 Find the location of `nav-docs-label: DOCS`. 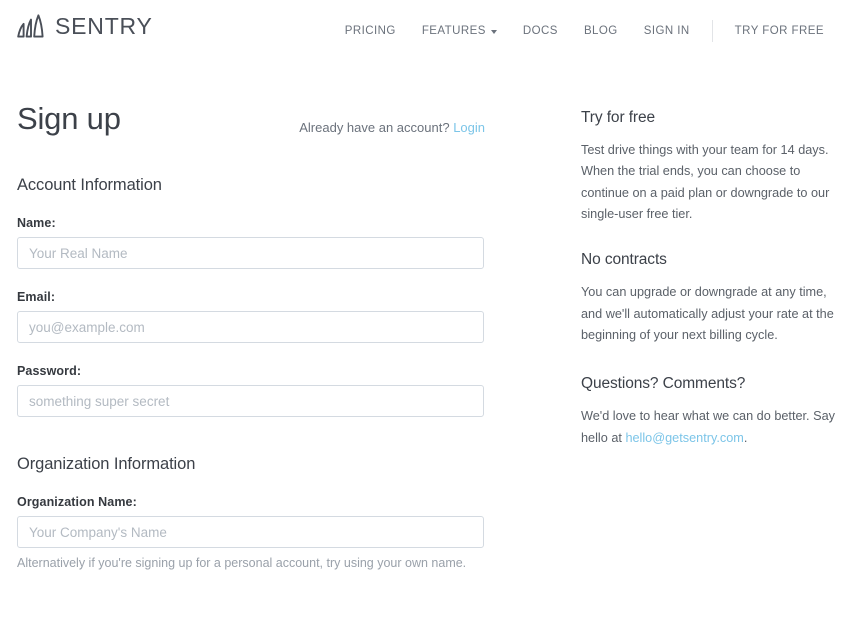

nav-docs-label: DOCS is located at coordinates (540, 31).